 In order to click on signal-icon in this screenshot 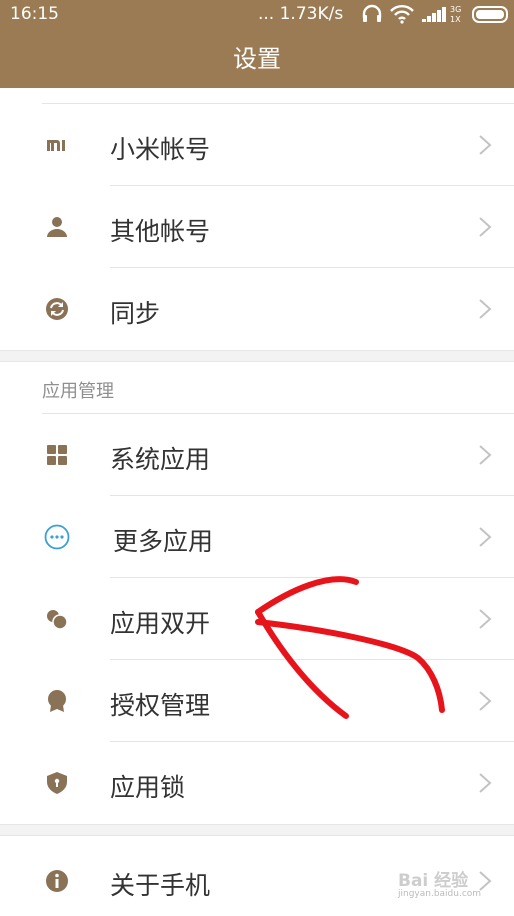, I will do `click(434, 14)`.